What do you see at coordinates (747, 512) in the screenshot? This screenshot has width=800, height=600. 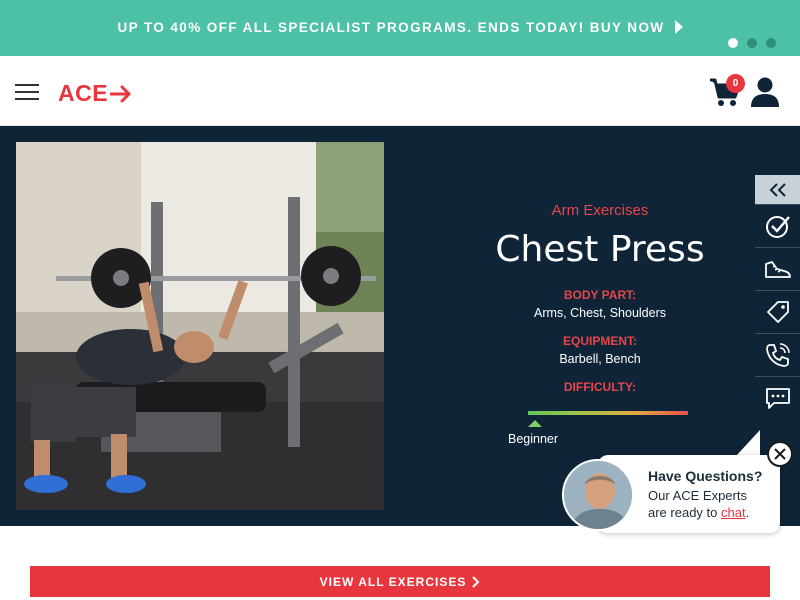 I see `chat-line-2-suffix: .` at bounding box center [747, 512].